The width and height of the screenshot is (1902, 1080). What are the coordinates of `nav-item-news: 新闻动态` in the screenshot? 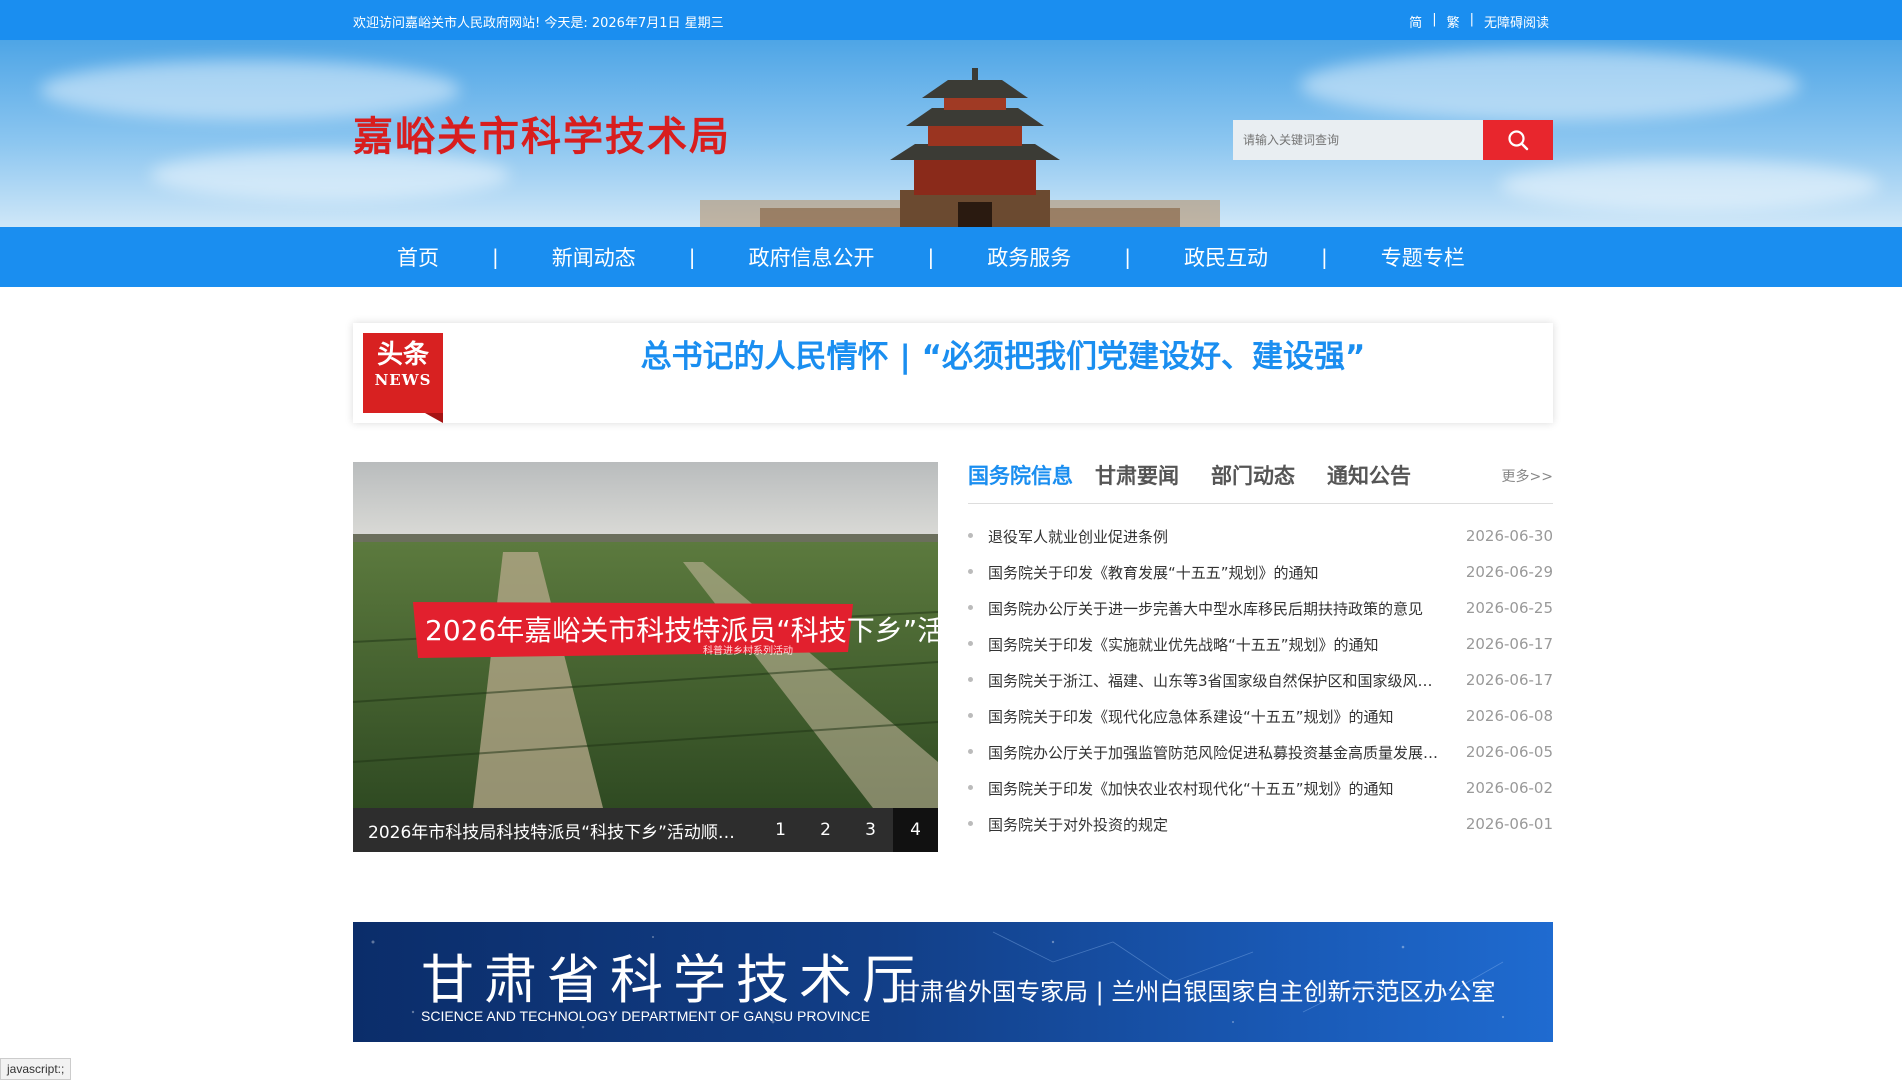 It's located at (594, 257).